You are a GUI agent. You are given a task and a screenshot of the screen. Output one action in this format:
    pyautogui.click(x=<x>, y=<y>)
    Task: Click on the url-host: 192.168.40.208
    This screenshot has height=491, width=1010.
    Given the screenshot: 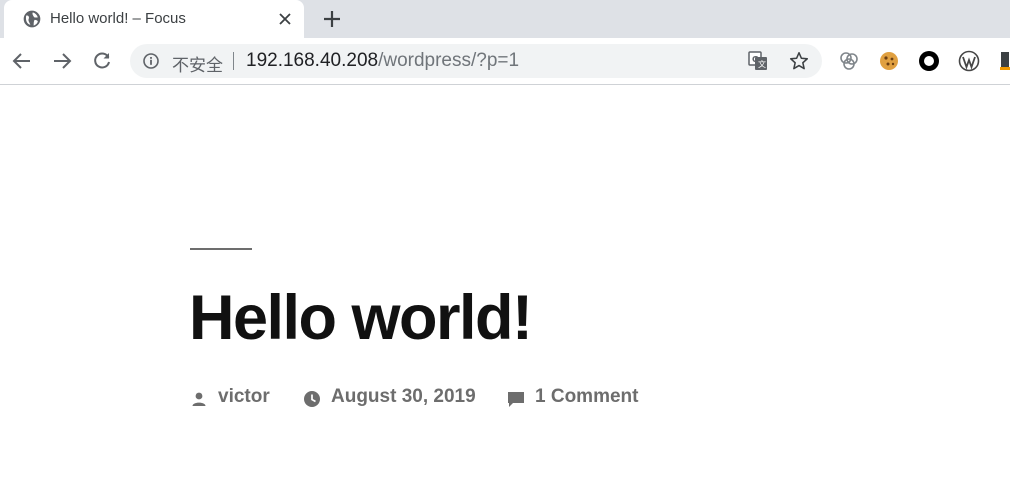 What is the action you would take?
    pyautogui.click(x=312, y=60)
    